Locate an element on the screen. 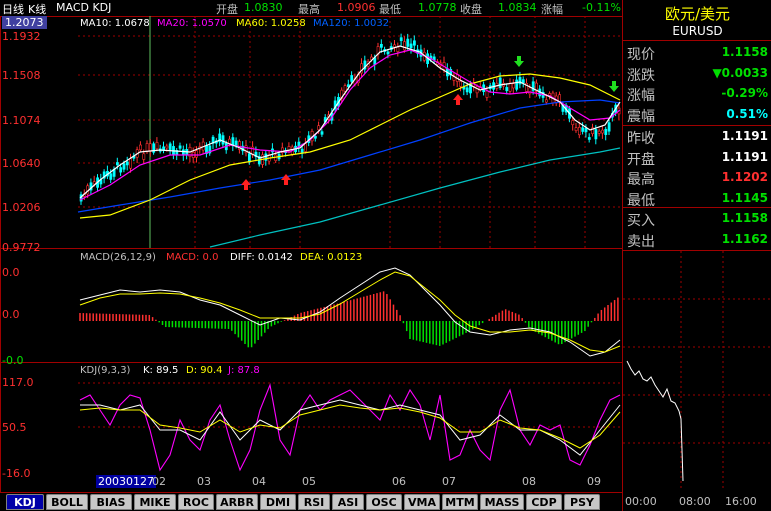 This screenshot has height=511, width=771. tab-osc: OSC is located at coordinates (384, 502).